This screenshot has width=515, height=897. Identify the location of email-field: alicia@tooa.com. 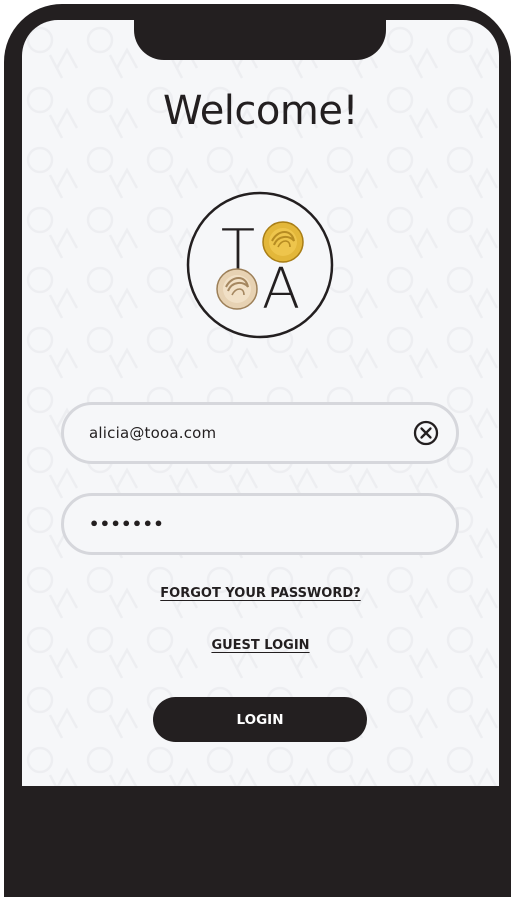
(260, 433).